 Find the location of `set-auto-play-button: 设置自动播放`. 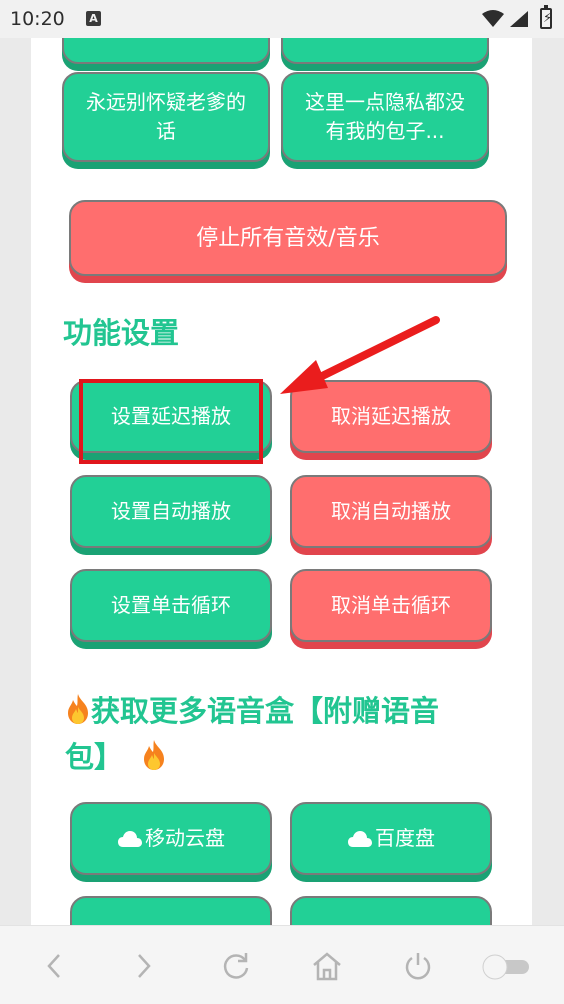

set-auto-play-button: 设置自动播放 is located at coordinates (171, 511).